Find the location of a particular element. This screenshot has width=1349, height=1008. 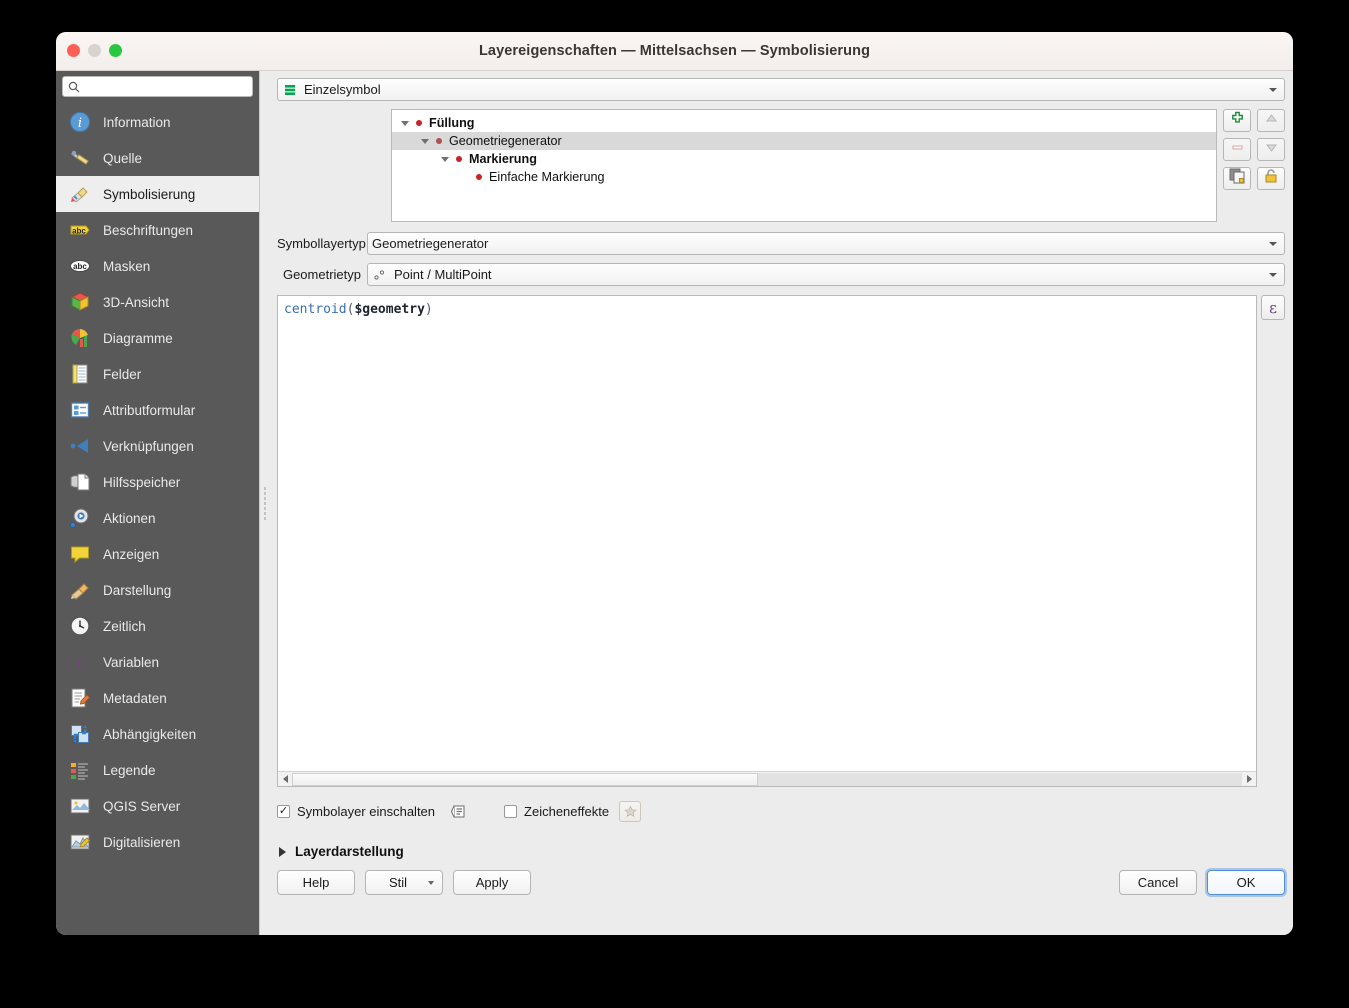

sidebar-item-label: Masken is located at coordinates (127, 266).